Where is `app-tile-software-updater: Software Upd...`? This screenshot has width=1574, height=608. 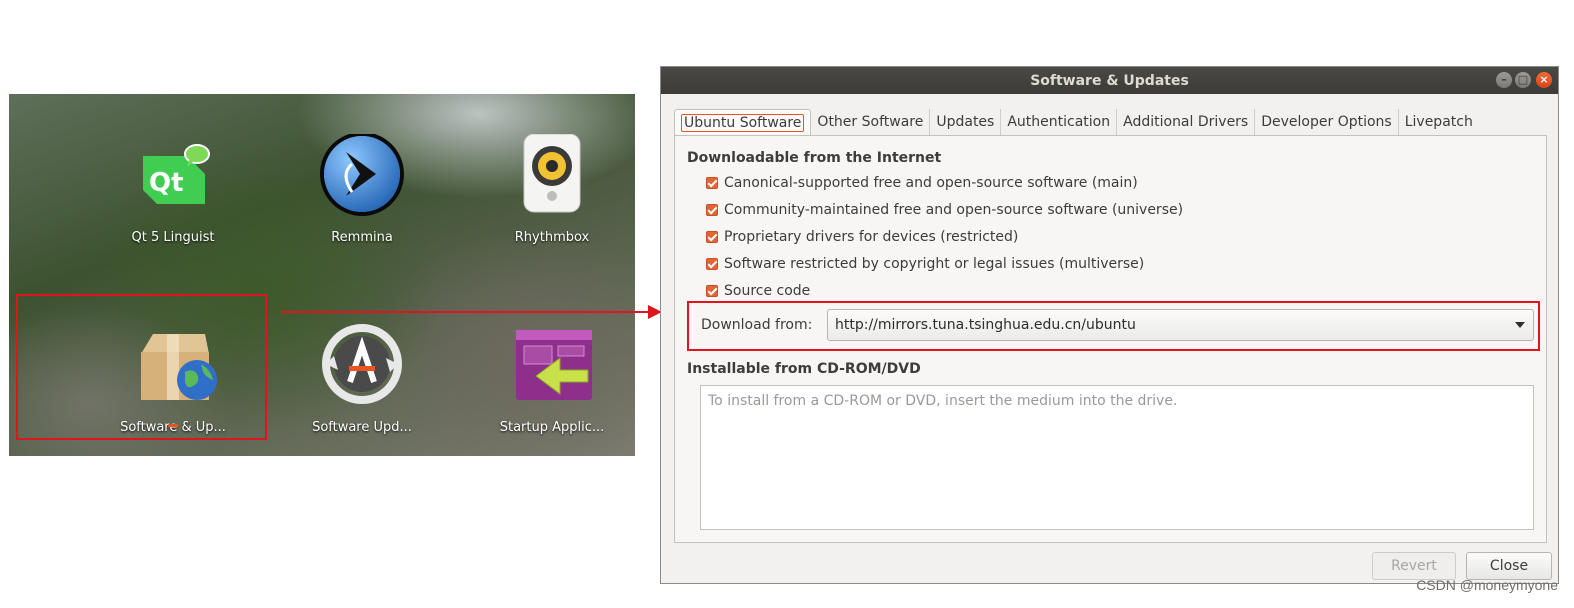 app-tile-software-updater: Software Upd... is located at coordinates (362, 389).